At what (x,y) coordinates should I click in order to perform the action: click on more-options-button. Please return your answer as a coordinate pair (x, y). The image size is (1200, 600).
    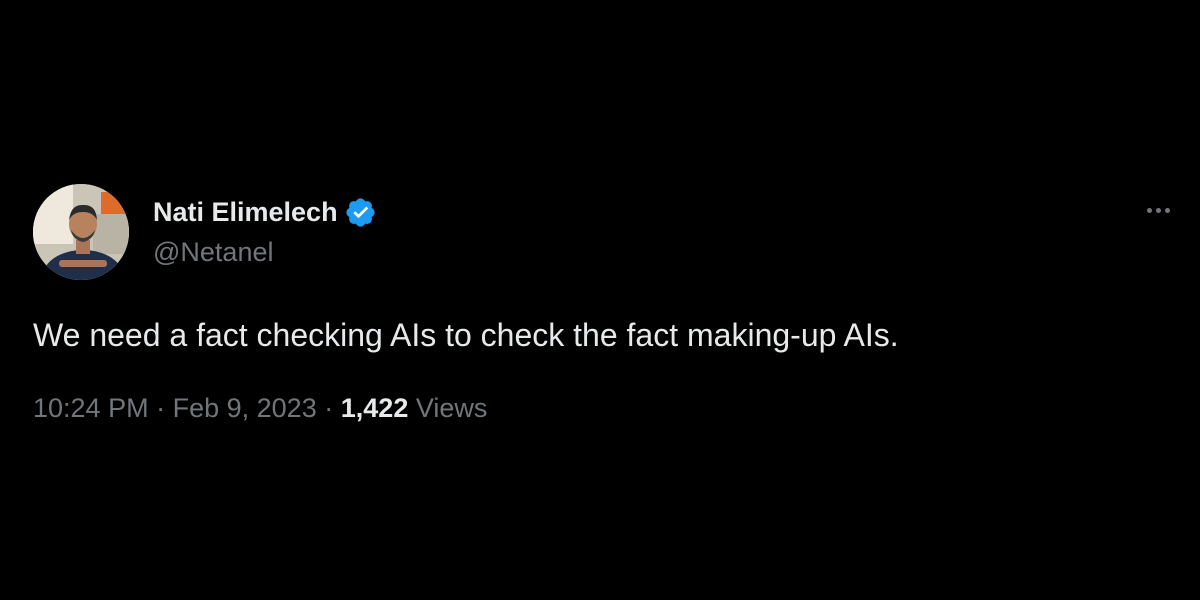
    Looking at the image, I should click on (1158, 210).